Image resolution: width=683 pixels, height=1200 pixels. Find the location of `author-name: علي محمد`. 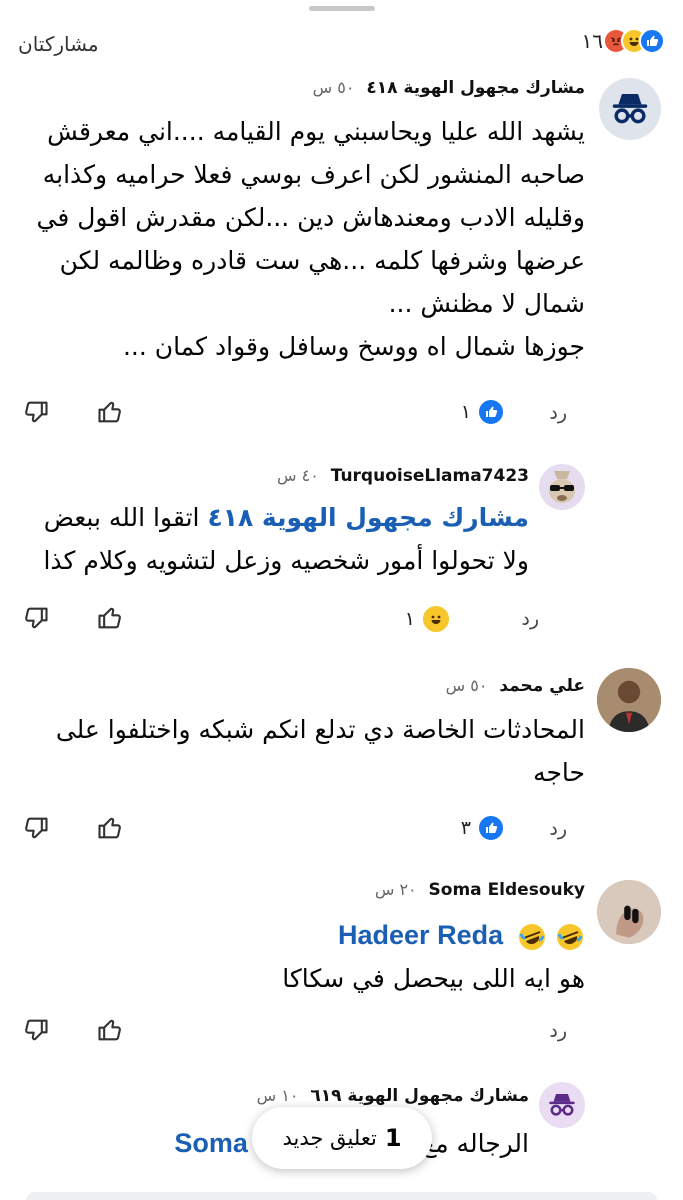

author-name: علي محمد is located at coordinates (542, 686).